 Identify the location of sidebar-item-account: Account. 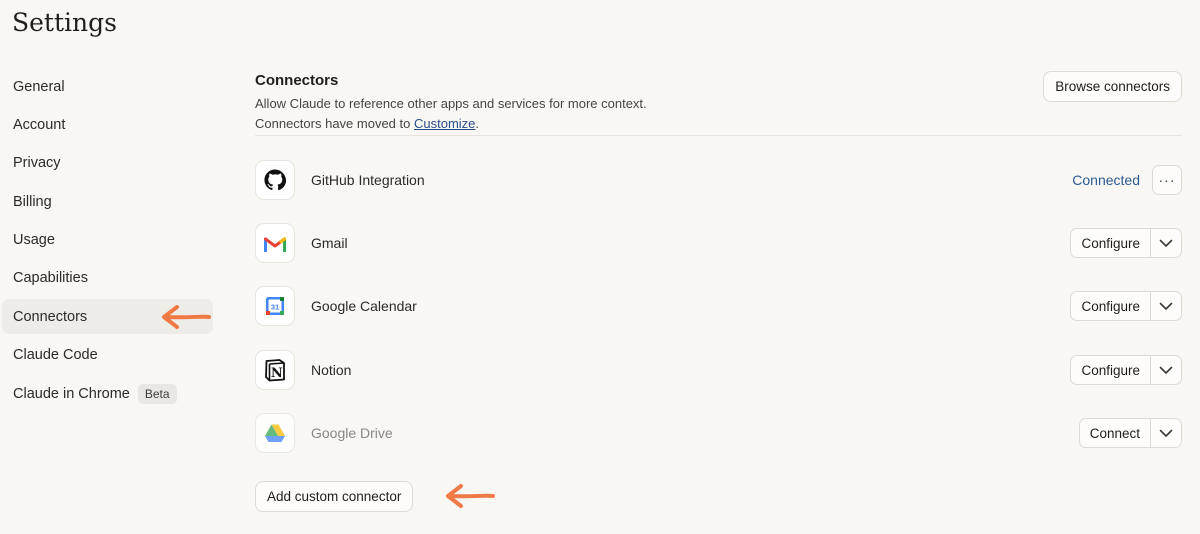
(107, 124).